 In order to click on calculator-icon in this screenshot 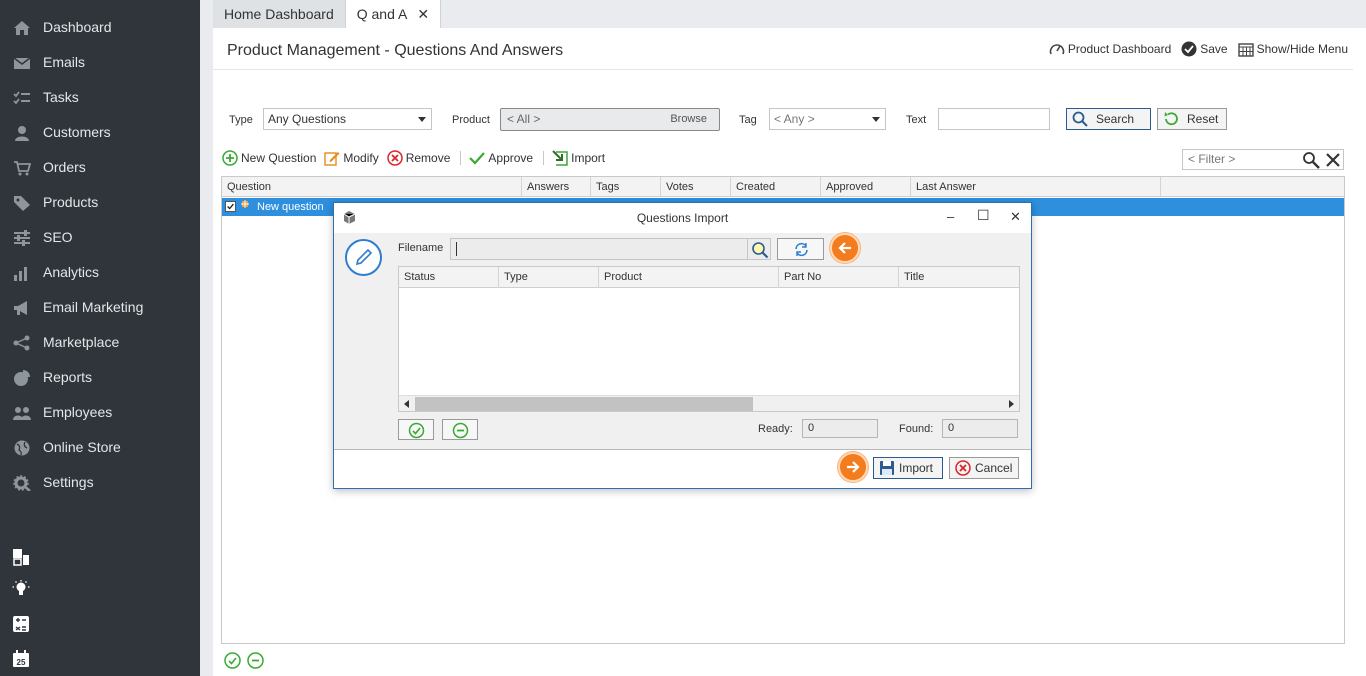, I will do `click(21, 624)`.